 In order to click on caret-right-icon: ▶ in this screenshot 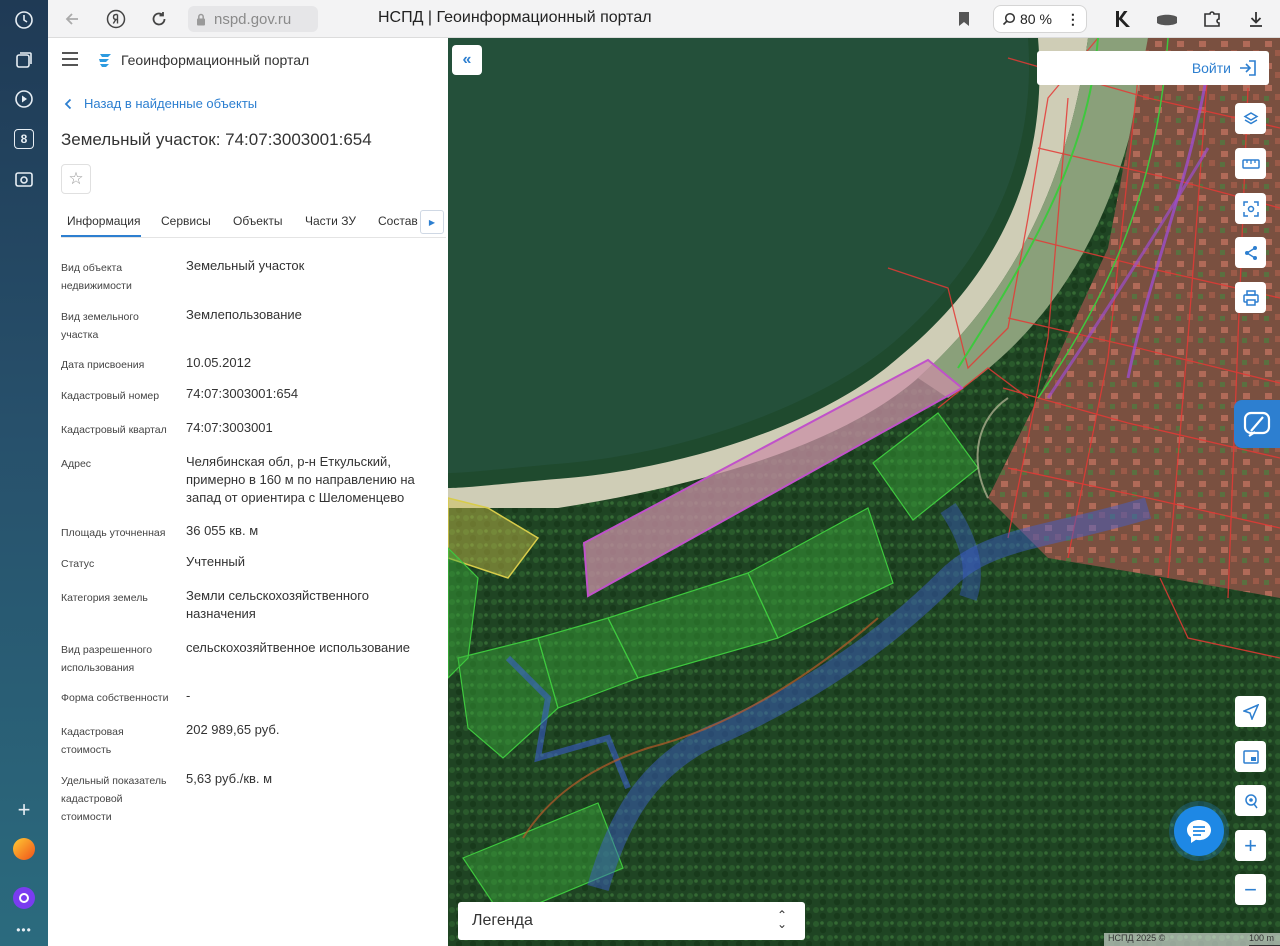, I will do `click(432, 222)`.